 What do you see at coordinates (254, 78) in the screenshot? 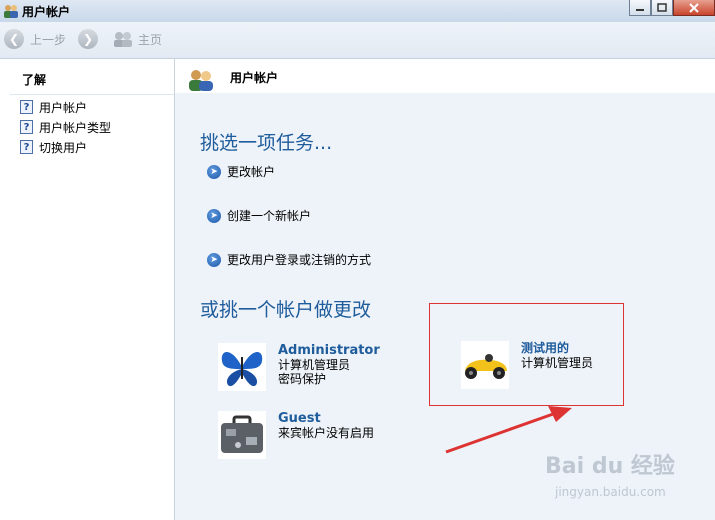
I see `page-title: 用户帐户` at bounding box center [254, 78].